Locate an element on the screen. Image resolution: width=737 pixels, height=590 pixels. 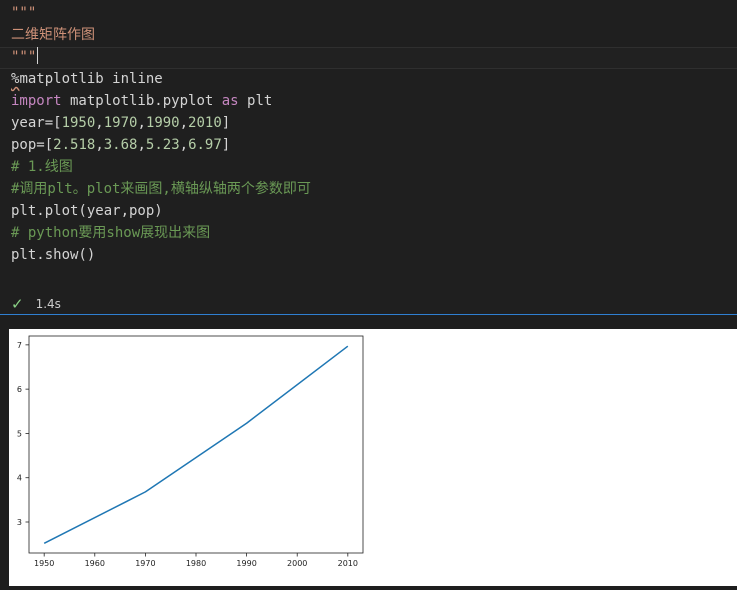
text-cursor is located at coordinates (37, 55).